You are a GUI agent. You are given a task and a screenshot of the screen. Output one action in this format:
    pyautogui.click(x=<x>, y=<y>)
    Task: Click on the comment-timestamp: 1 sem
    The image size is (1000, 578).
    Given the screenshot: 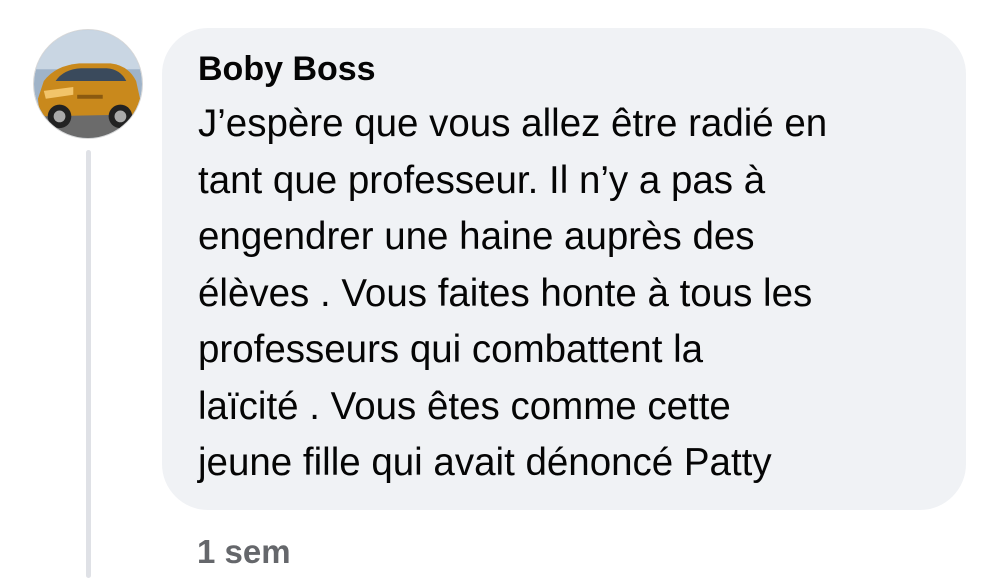 What is the action you would take?
    pyautogui.click(x=244, y=552)
    